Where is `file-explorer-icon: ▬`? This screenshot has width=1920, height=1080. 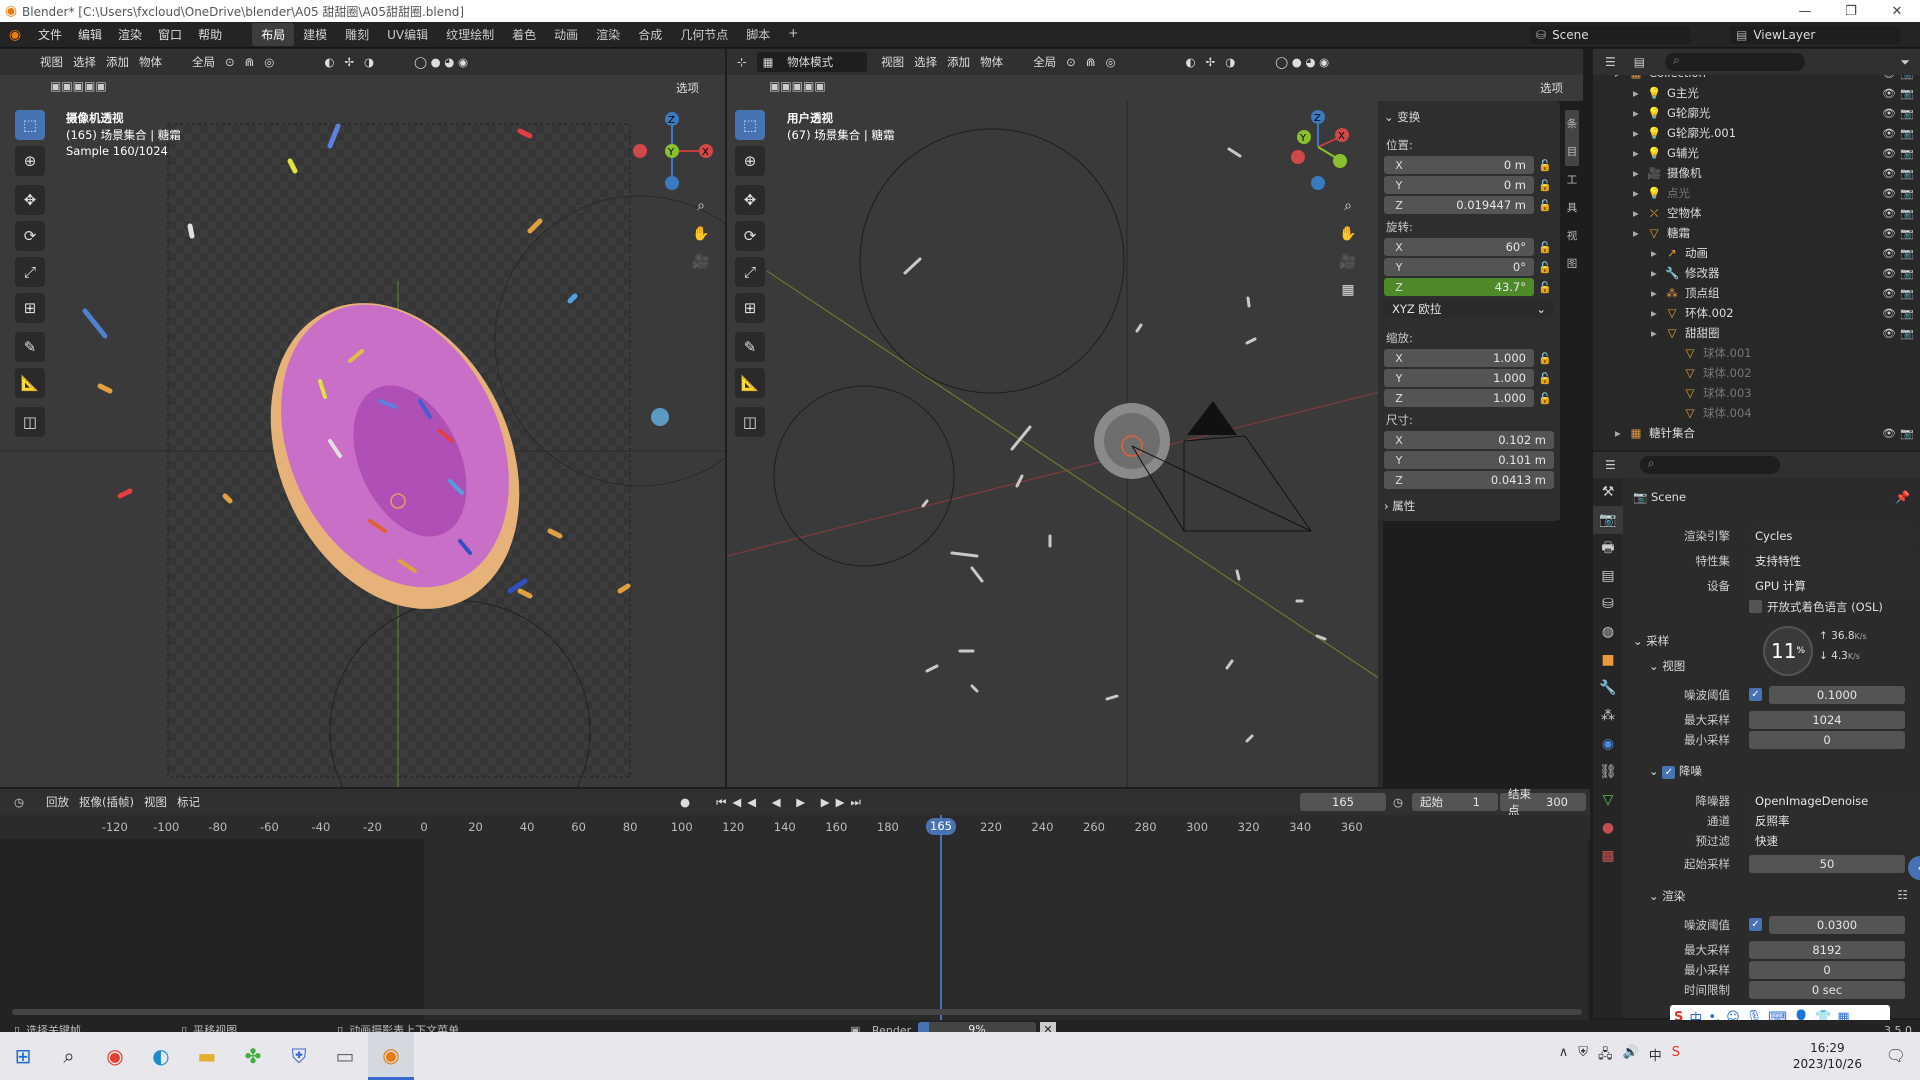
file-explorer-icon: ▬ is located at coordinates (207, 1056).